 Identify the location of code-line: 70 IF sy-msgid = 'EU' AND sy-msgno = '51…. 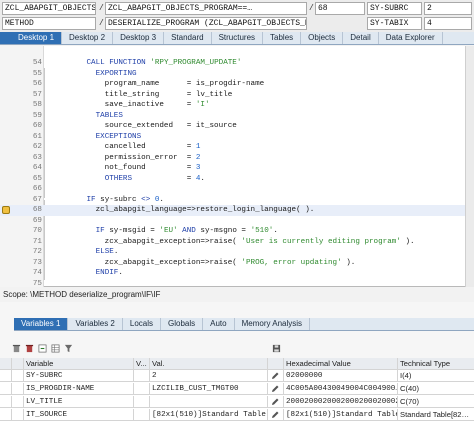
(232, 231).